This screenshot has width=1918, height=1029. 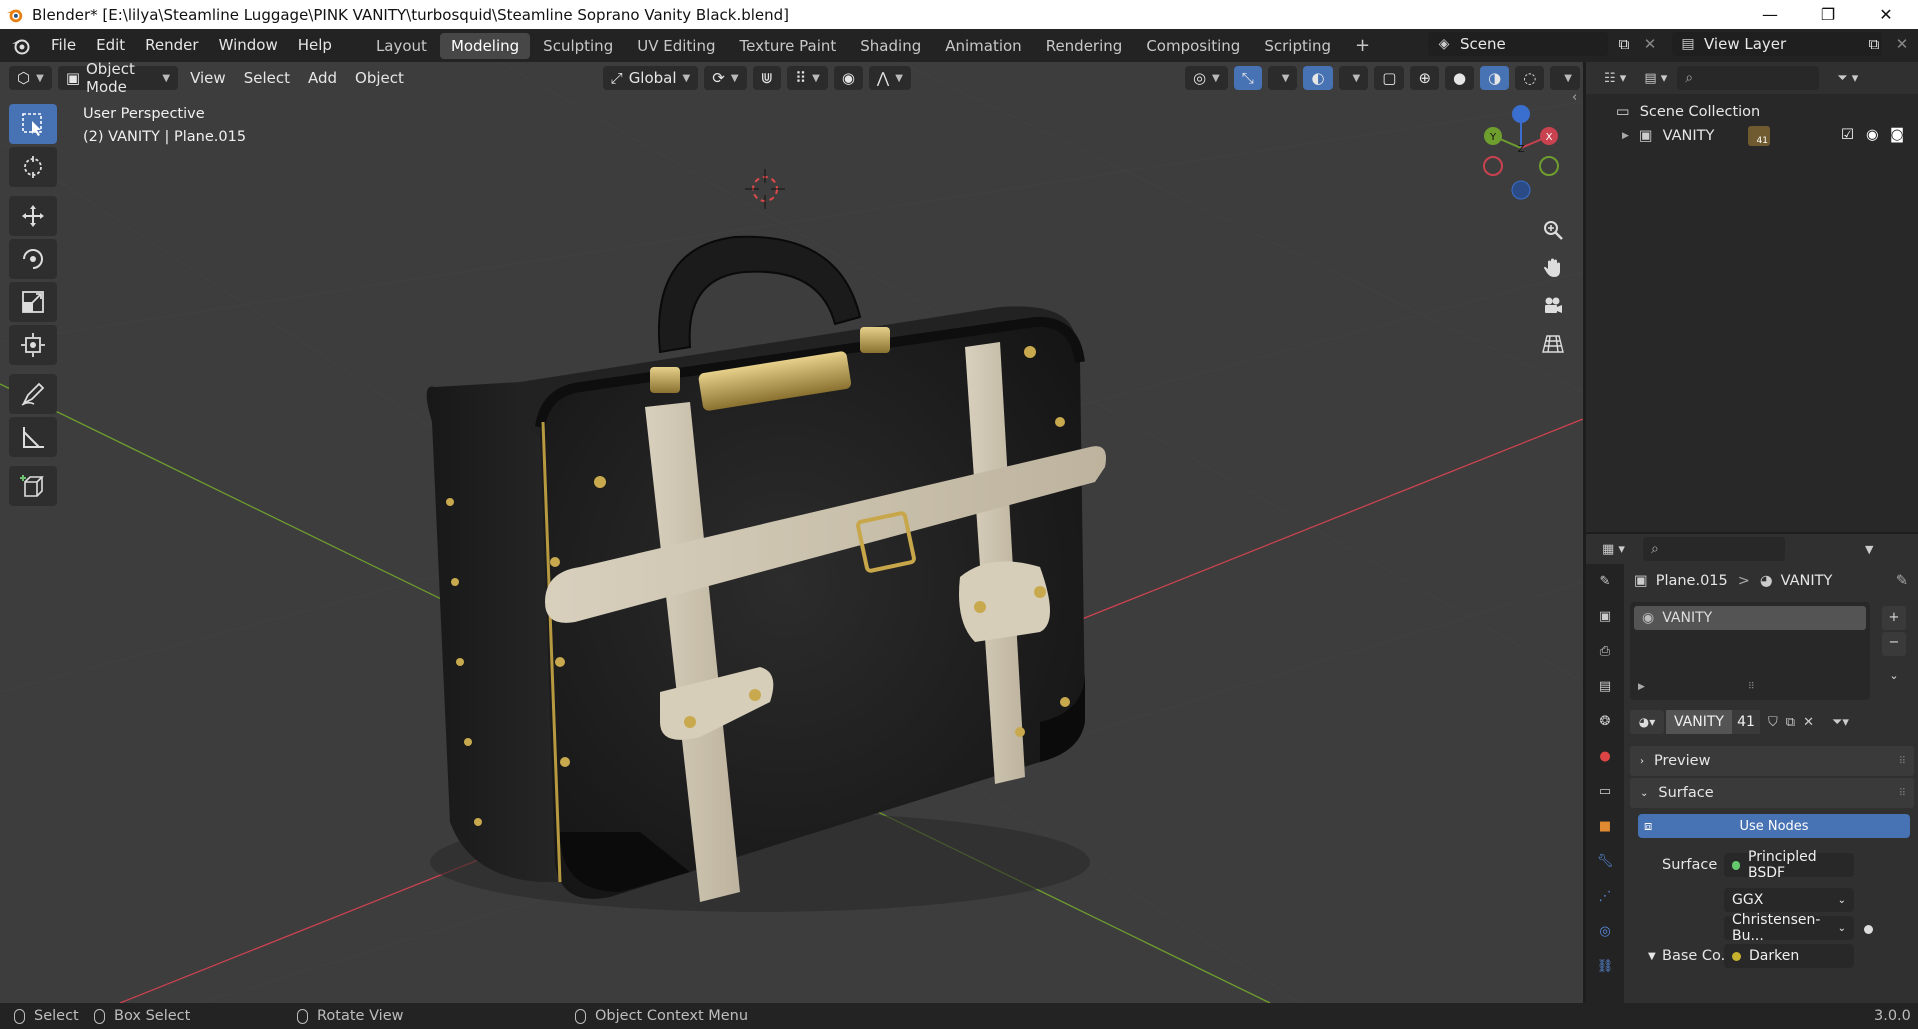 I want to click on chevron-down-icon: ▼, so click(x=1652, y=956).